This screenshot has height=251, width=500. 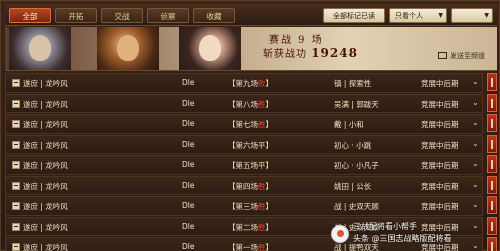 I want to click on watermark: 三战配将看小帮手 头条 @三国志战略版配将看, so click(x=415, y=235).